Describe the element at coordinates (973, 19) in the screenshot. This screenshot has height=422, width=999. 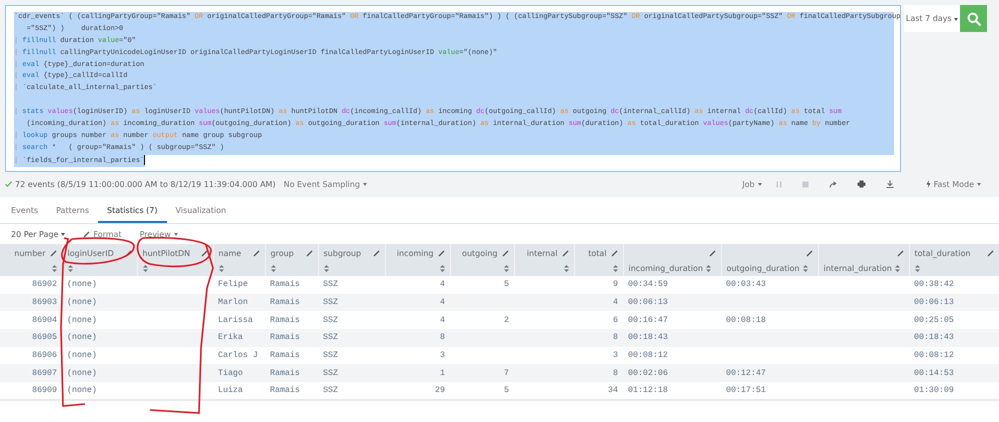
I see `search-icon` at that location.